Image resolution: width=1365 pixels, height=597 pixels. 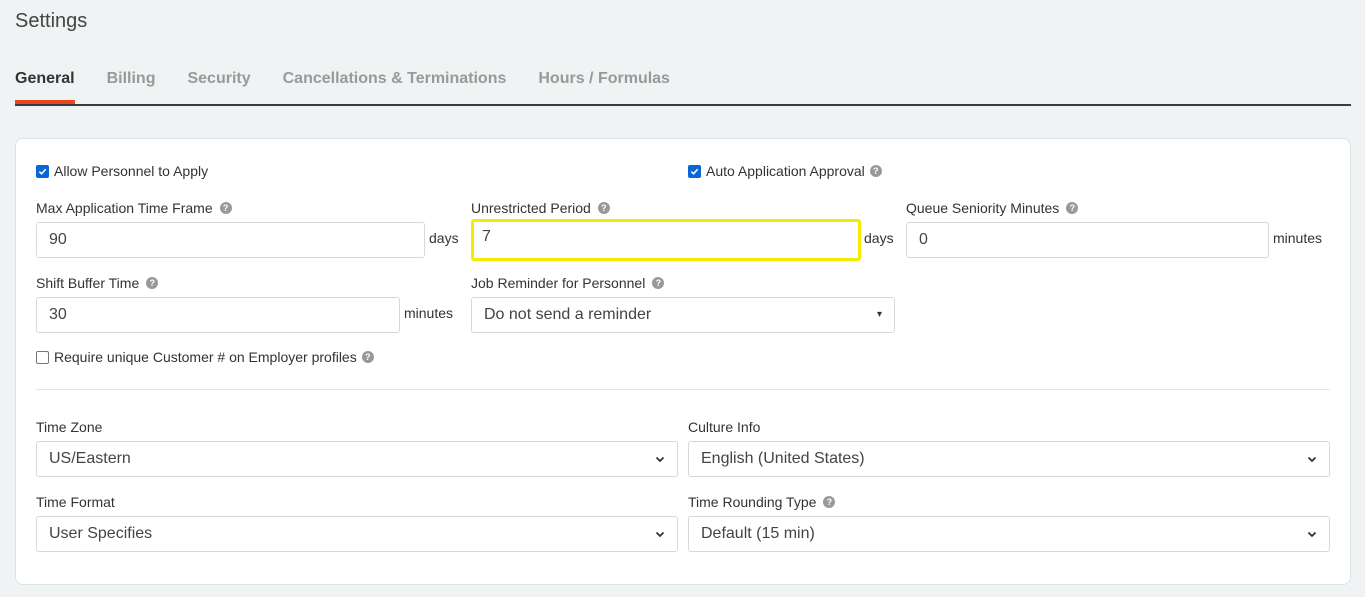 What do you see at coordinates (983, 208) in the screenshot?
I see `queue-seniority-label: Queue Seniority Minutes` at bounding box center [983, 208].